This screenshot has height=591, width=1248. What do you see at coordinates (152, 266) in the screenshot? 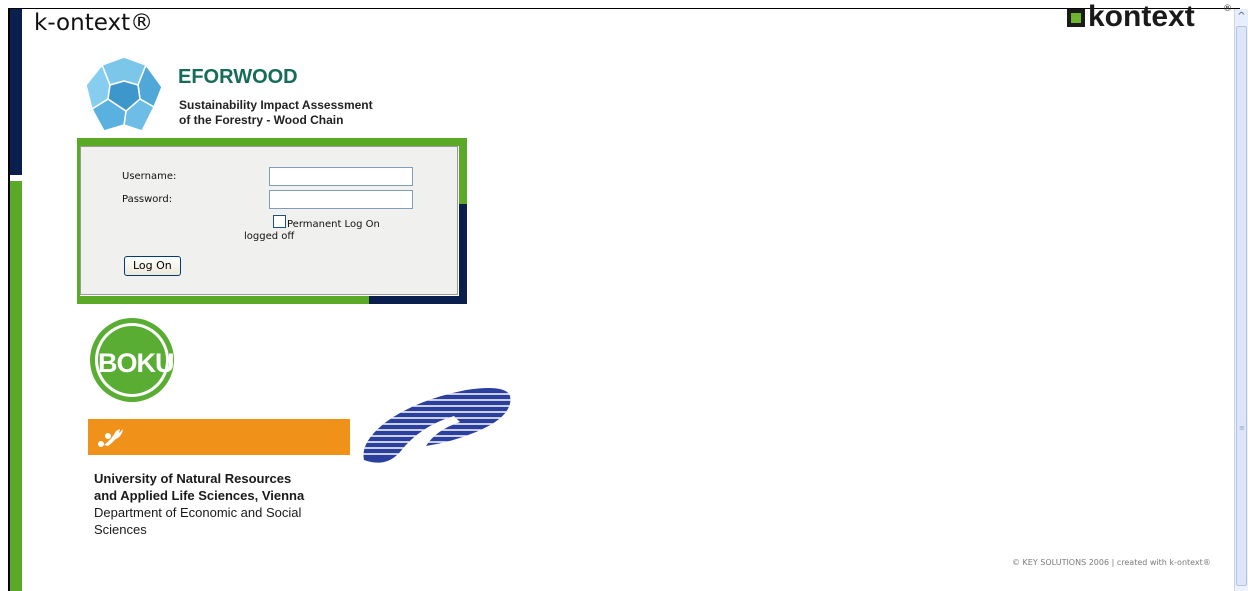
I see `log-on-button: Log On` at bounding box center [152, 266].